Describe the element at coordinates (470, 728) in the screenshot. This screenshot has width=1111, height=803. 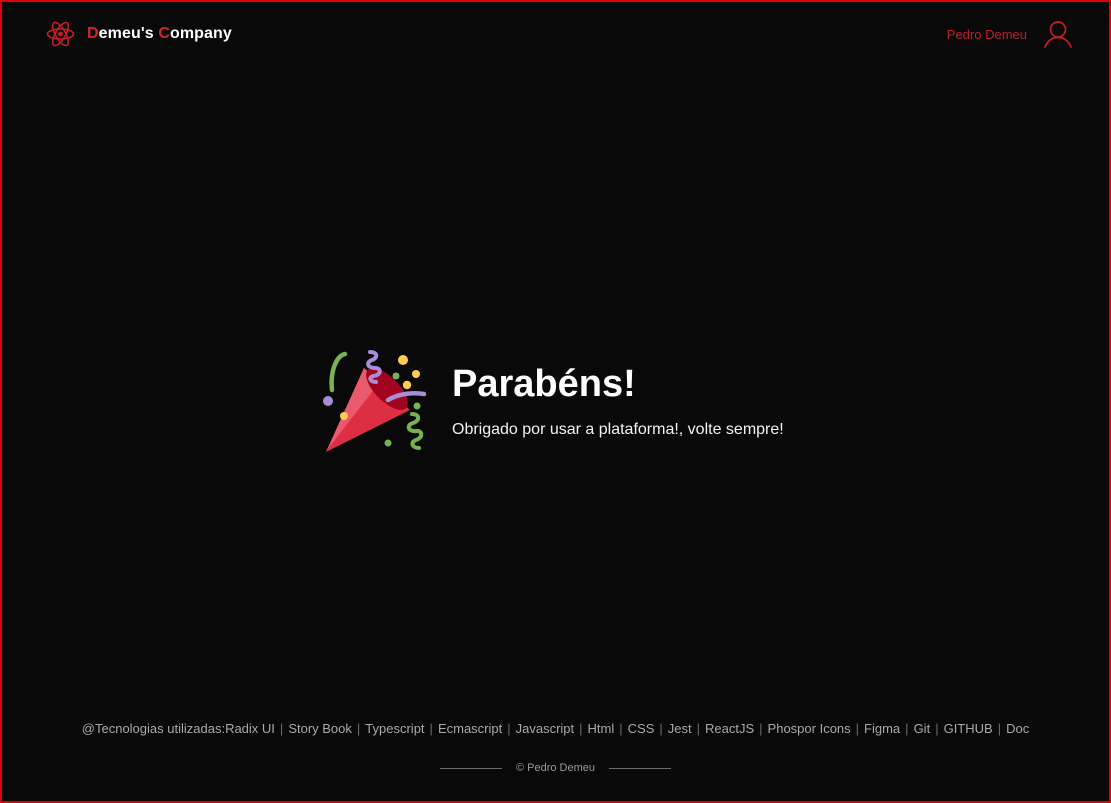
I see `tech-item: Ecmascript` at that location.